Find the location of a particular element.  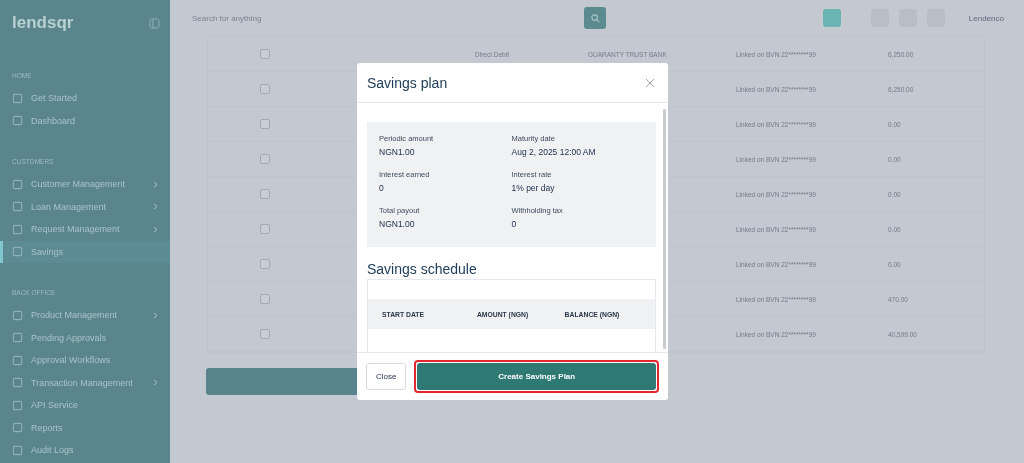

nav-label: Transaction Management is located at coordinates (82, 382).